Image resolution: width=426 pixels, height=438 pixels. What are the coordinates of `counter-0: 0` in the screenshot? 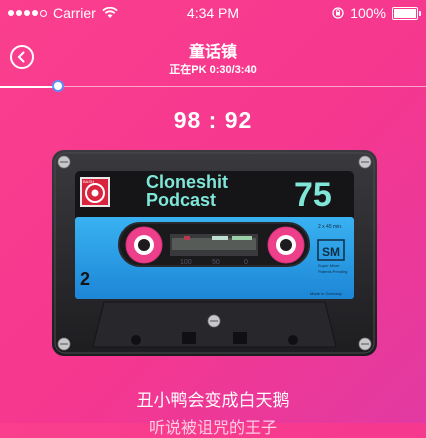 It's located at (246, 262).